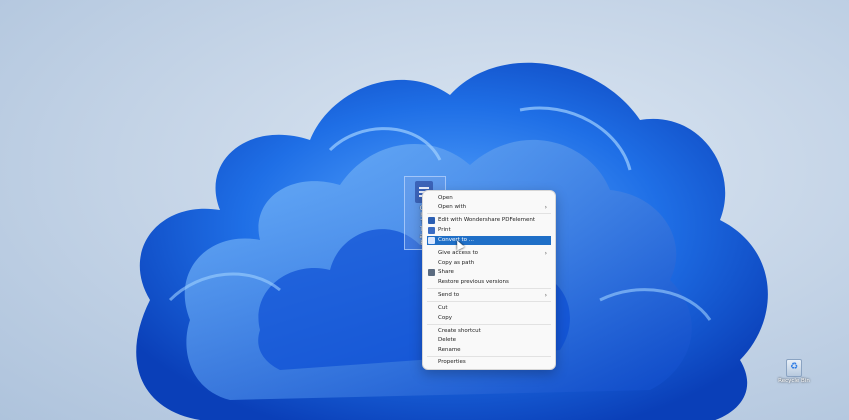  Describe the element at coordinates (489, 230) in the screenshot. I see `menu-item-print: Print` at that location.